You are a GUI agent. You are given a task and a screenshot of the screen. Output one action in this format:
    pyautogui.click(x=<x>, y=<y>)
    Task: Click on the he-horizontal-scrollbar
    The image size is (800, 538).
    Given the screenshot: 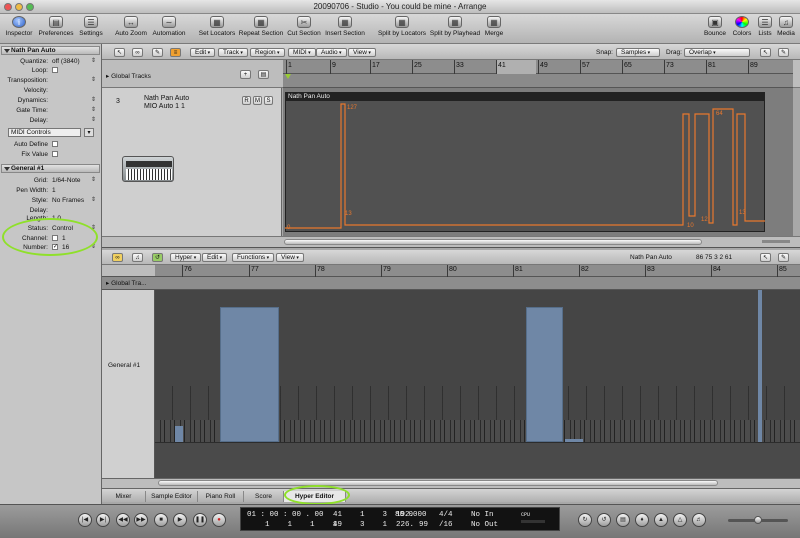 What is the action you would take?
    pyautogui.click(x=438, y=483)
    